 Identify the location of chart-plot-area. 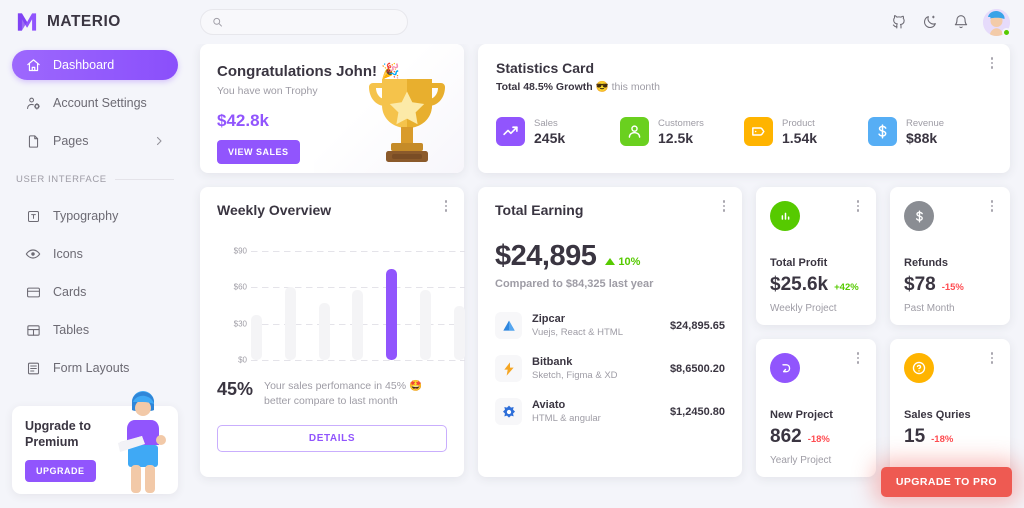
(358, 300).